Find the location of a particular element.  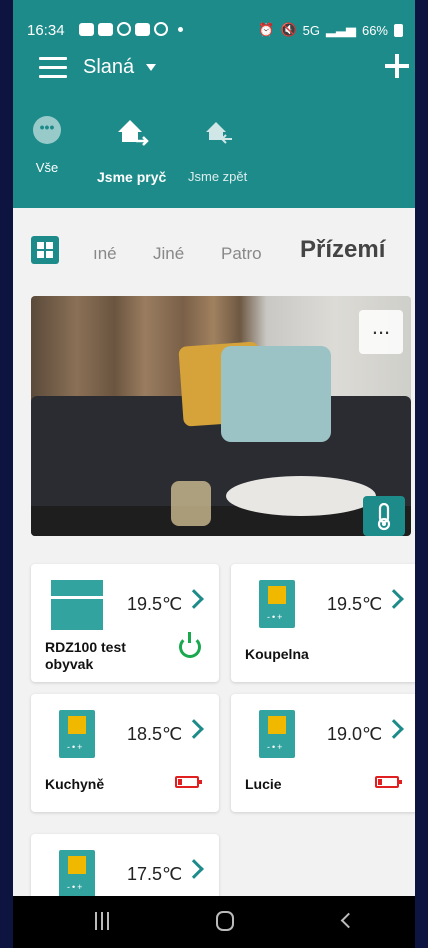

home-icon is located at coordinates (225, 921).